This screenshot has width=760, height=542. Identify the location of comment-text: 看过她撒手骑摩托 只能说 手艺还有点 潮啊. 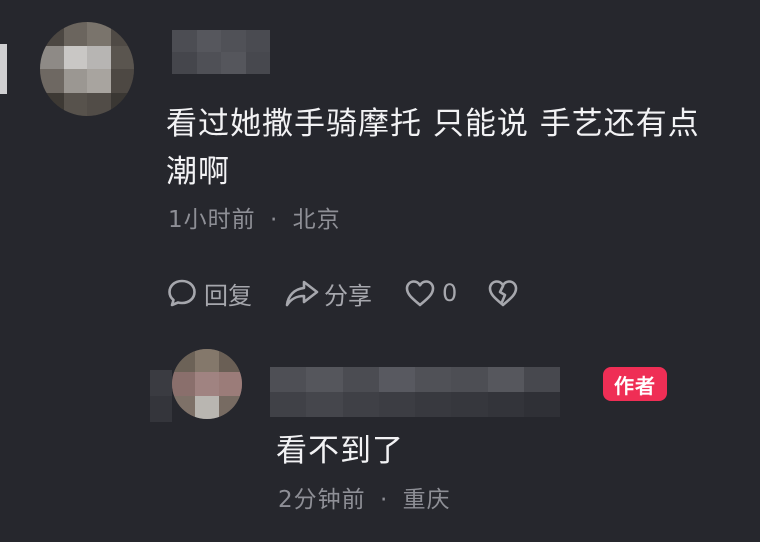
(456, 148).